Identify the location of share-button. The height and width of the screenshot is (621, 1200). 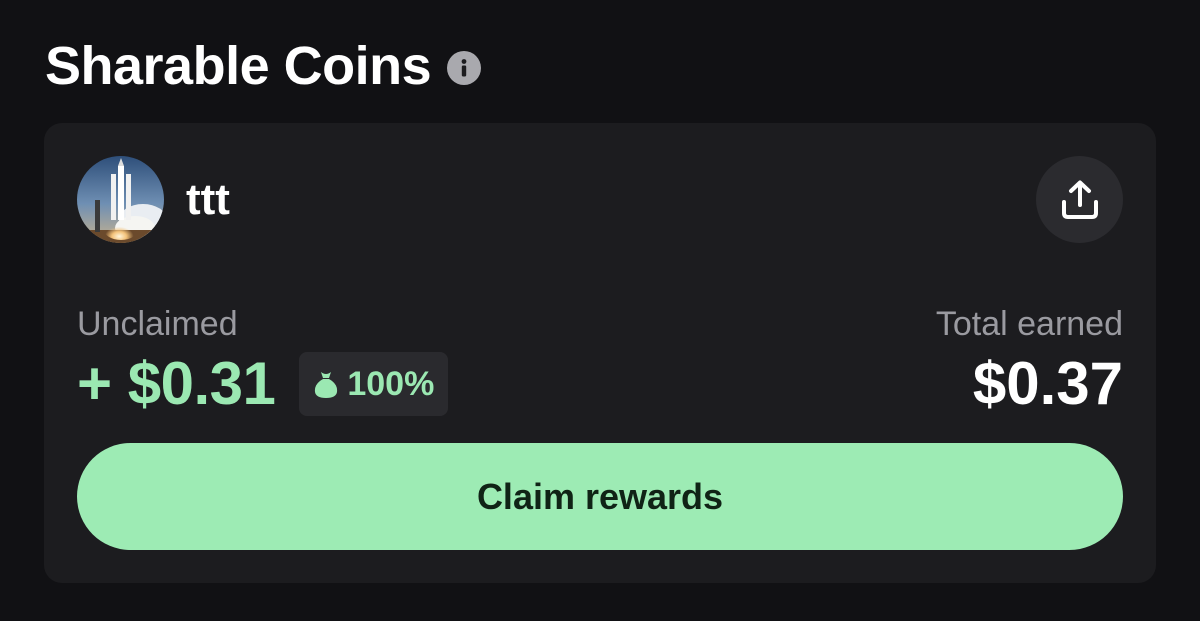
(1079, 199).